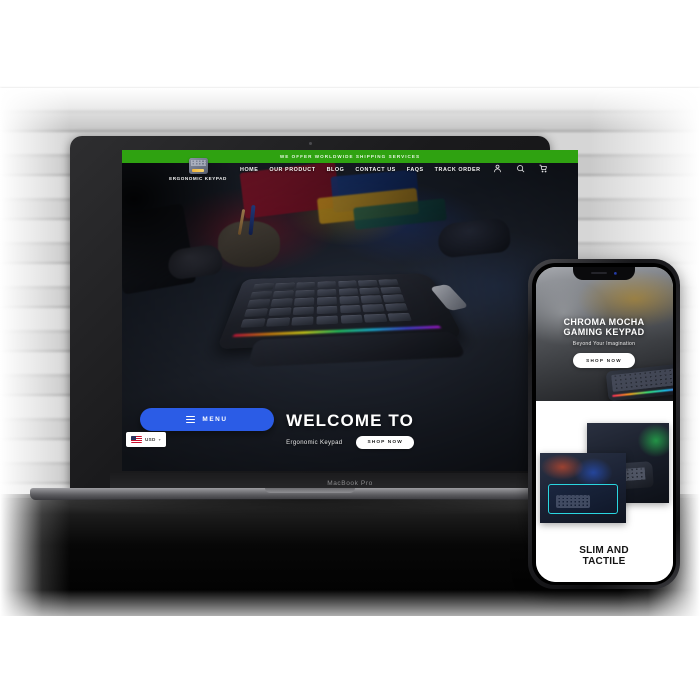  Describe the element at coordinates (543, 168) in the screenshot. I see `cart-icon` at that location.